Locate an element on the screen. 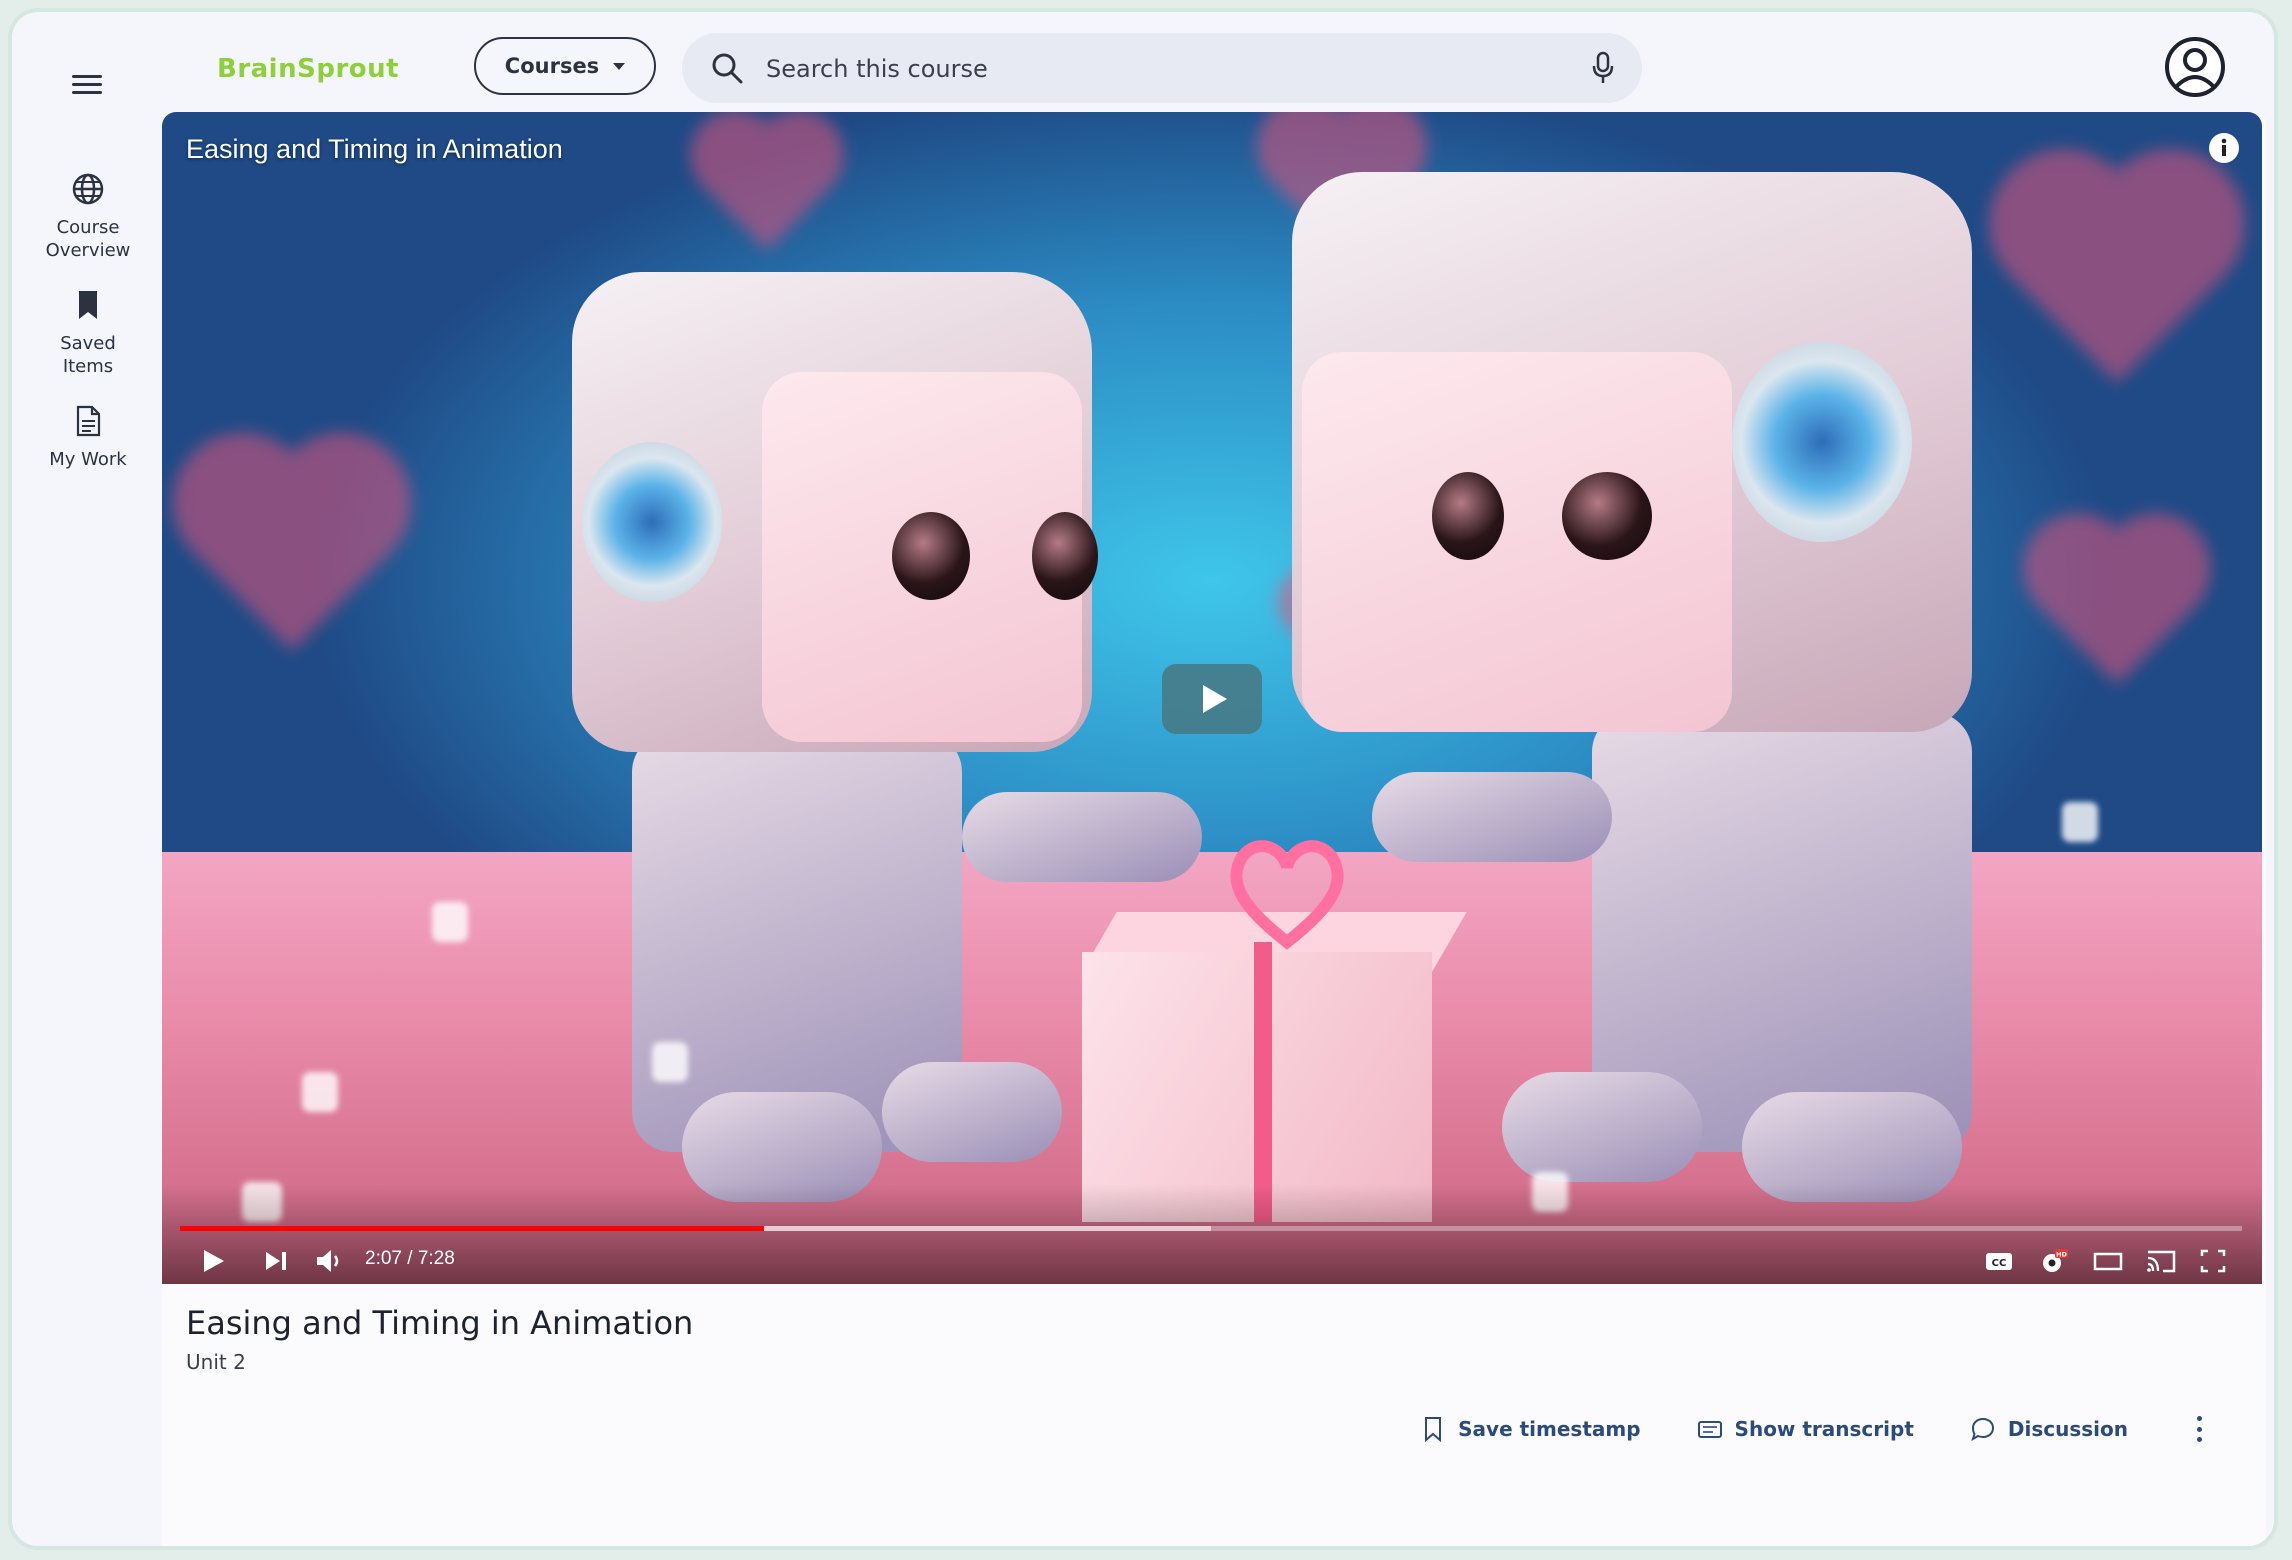 The width and height of the screenshot is (2292, 1560). fullscreen-icon is located at coordinates (2213, 1261).